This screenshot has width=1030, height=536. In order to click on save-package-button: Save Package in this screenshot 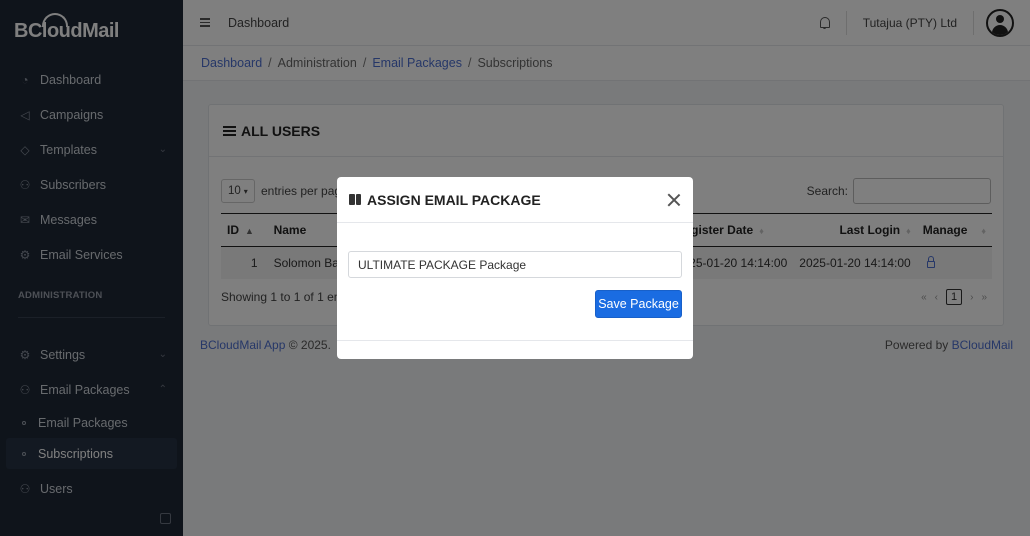, I will do `click(638, 304)`.